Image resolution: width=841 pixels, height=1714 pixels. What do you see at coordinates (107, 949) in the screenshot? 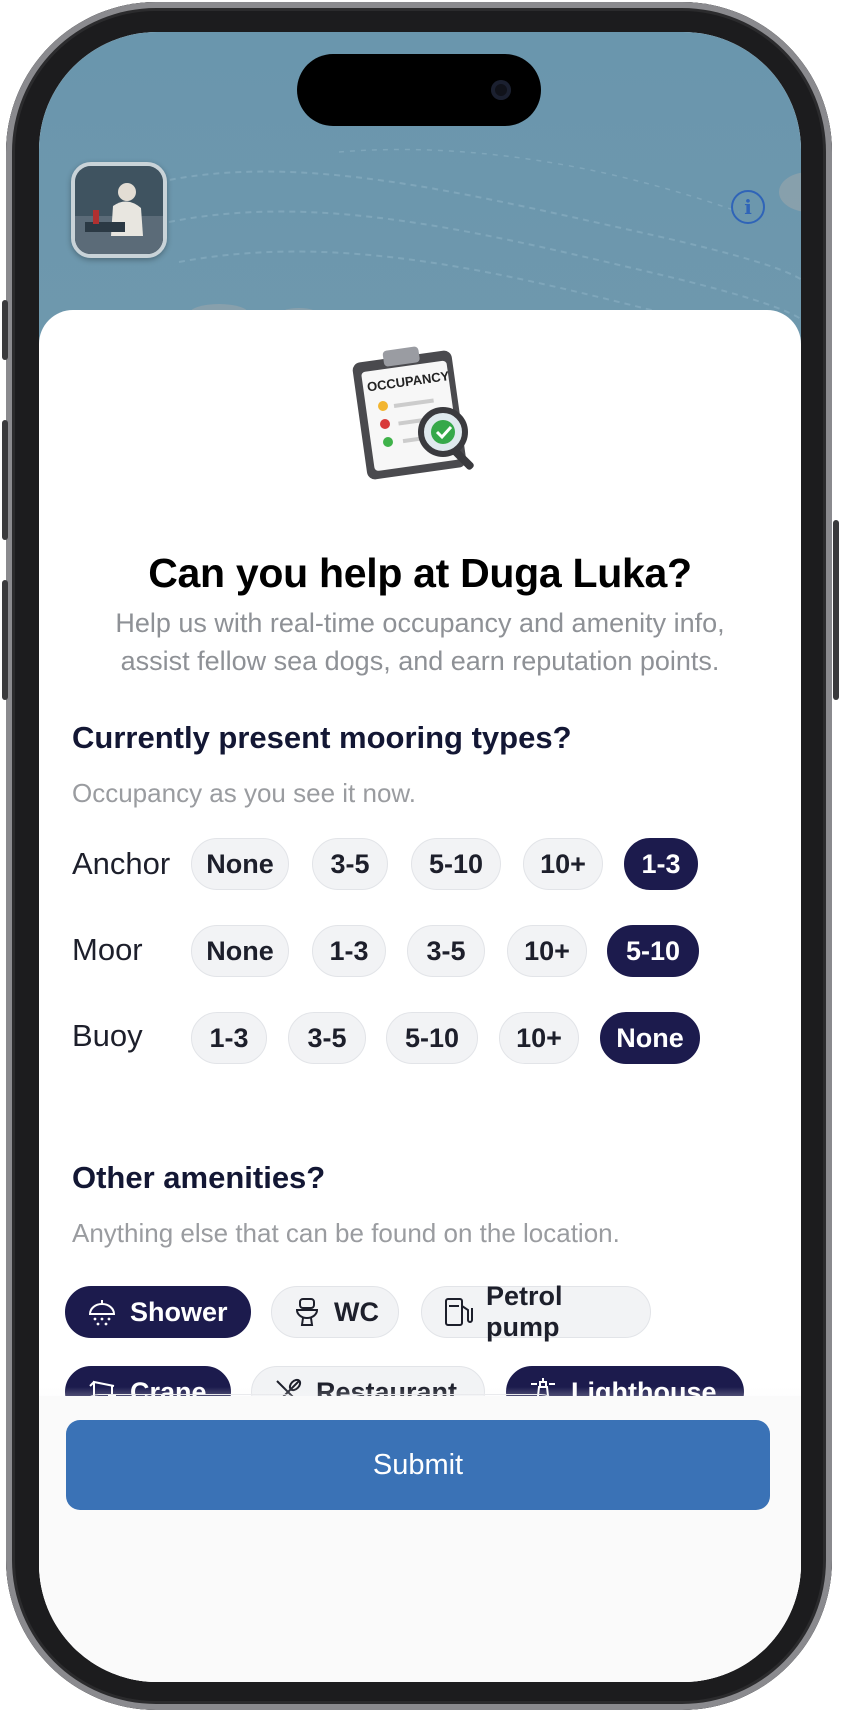
I see `moor-row-label: Moor` at bounding box center [107, 949].